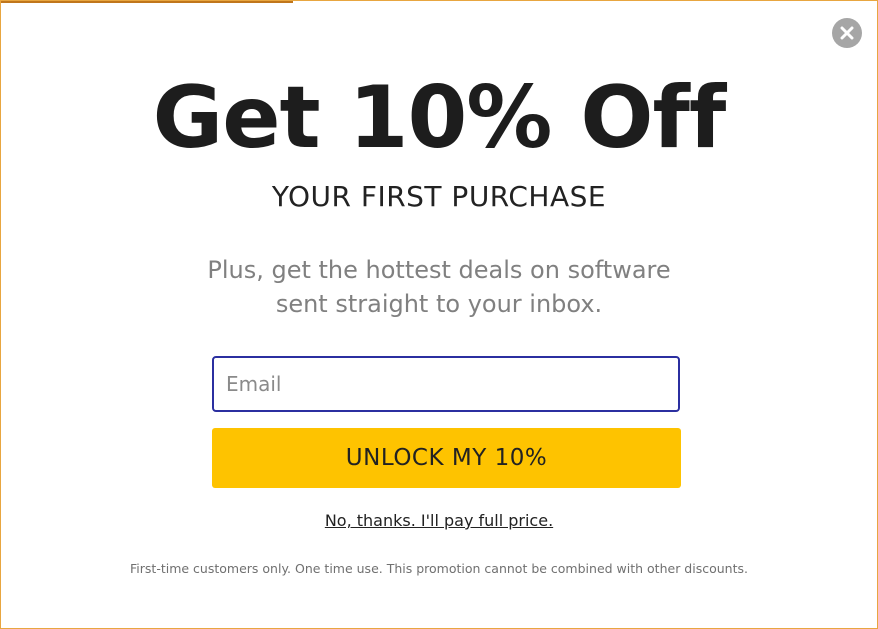 Image resolution: width=878 pixels, height=629 pixels. What do you see at coordinates (446, 458) in the screenshot?
I see `unlock-button: UNLOCK MY 10%` at bounding box center [446, 458].